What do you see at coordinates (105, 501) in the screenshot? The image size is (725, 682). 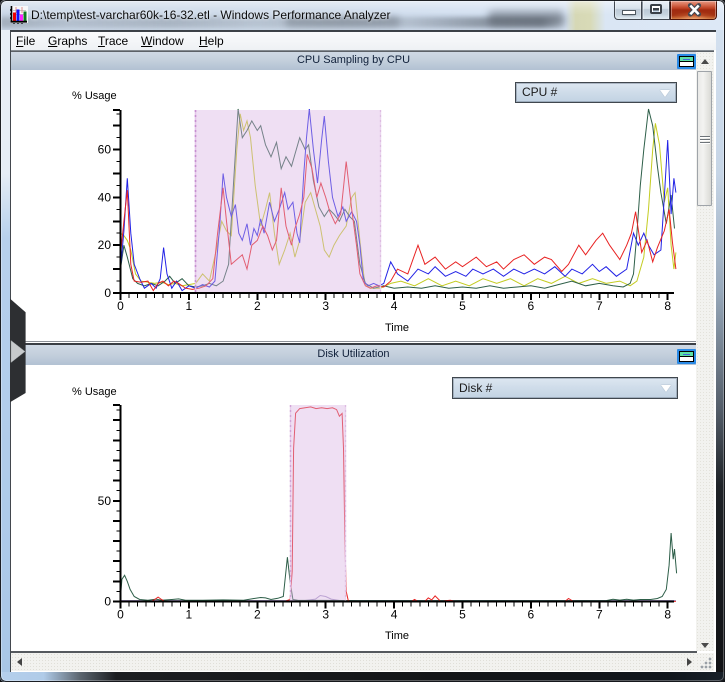 I see `svg-text: 50` at bounding box center [105, 501].